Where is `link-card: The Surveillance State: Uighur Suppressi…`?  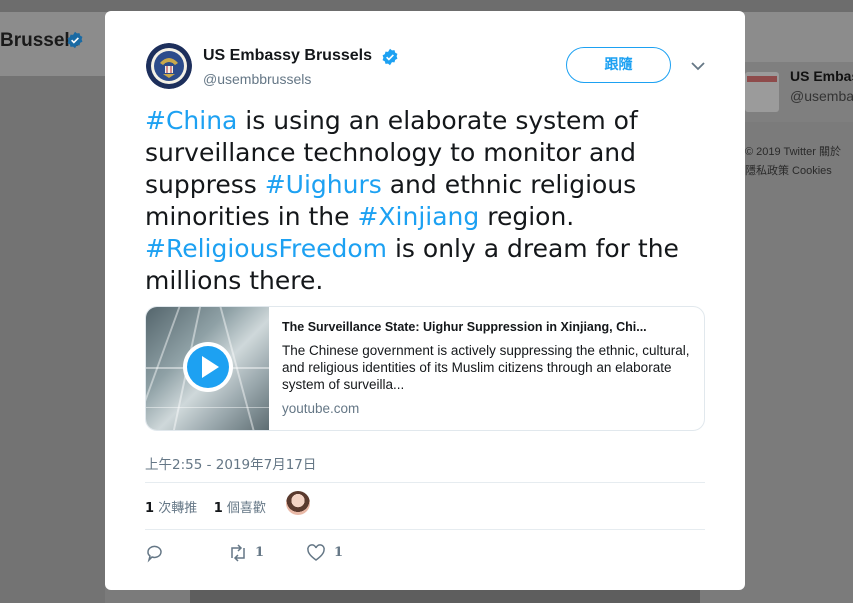
link-card: The Surveillance State: Uighur Suppressi… is located at coordinates (425, 368).